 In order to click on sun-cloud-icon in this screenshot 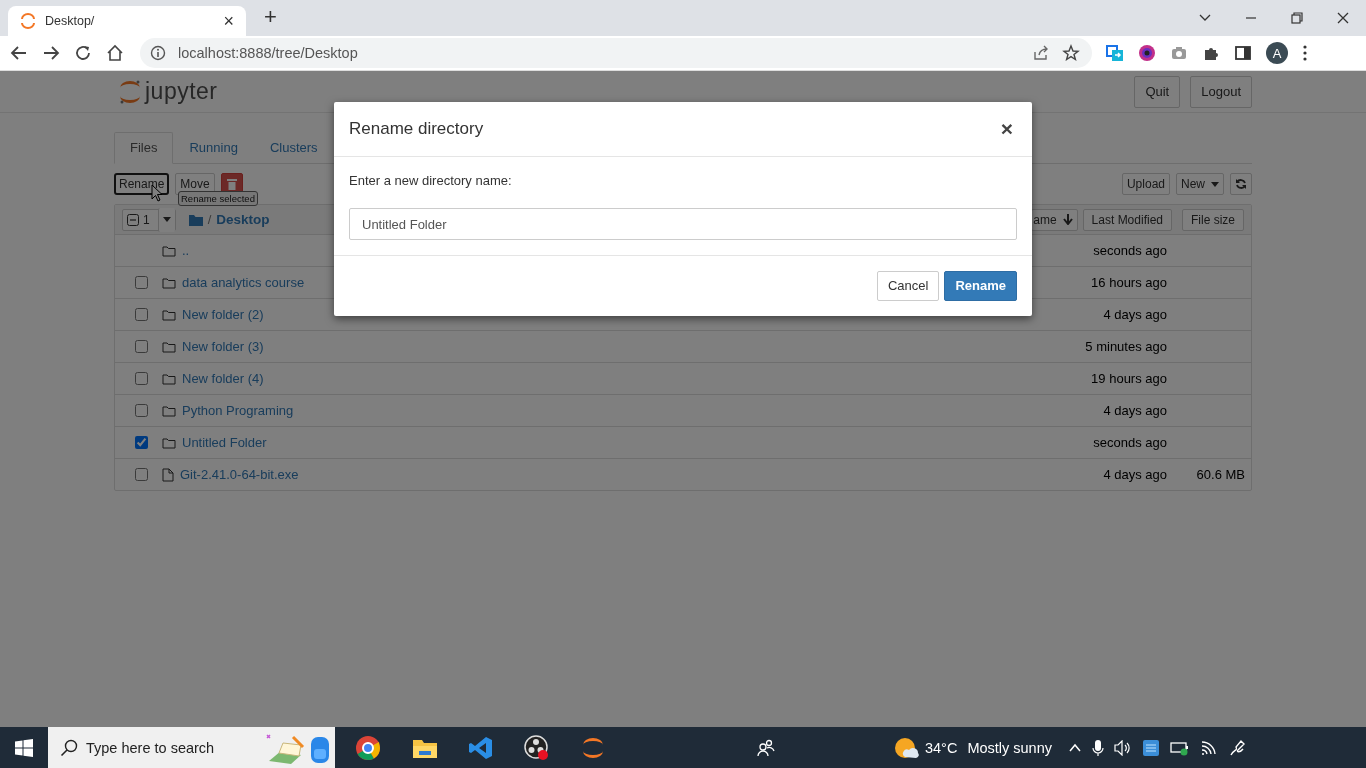, I will do `click(906, 747)`.